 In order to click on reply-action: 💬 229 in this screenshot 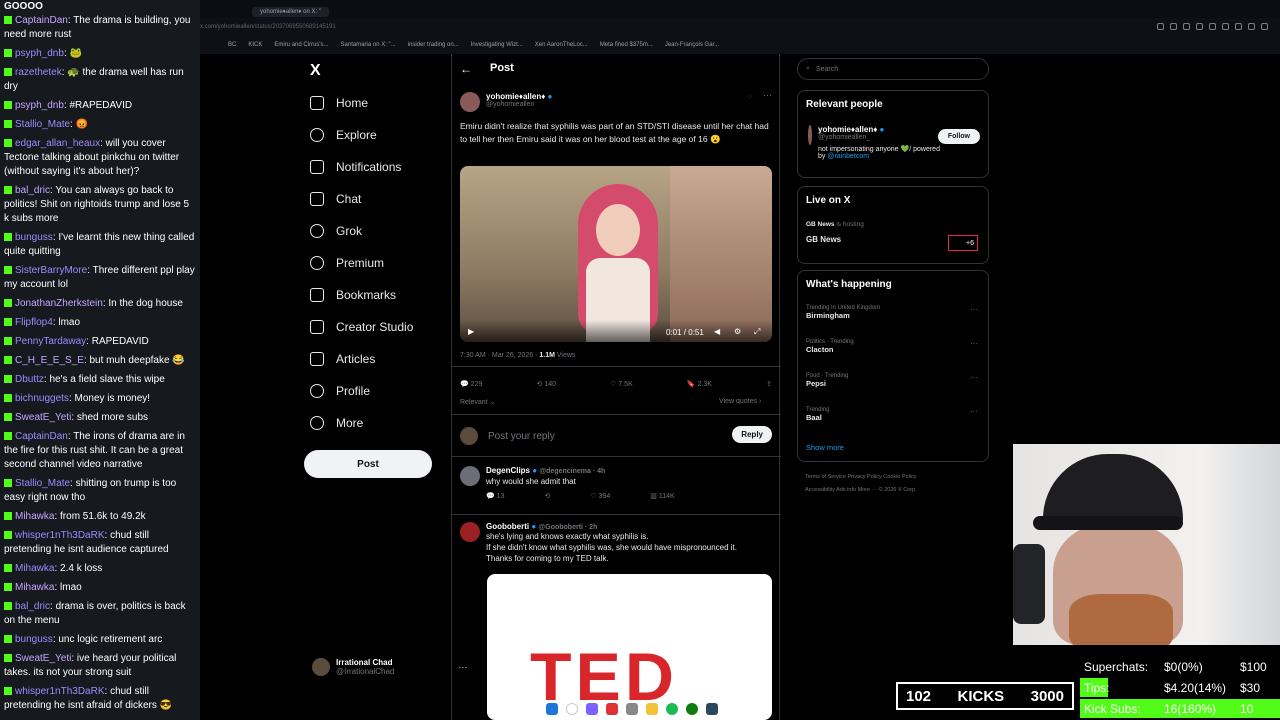, I will do `click(471, 384)`.